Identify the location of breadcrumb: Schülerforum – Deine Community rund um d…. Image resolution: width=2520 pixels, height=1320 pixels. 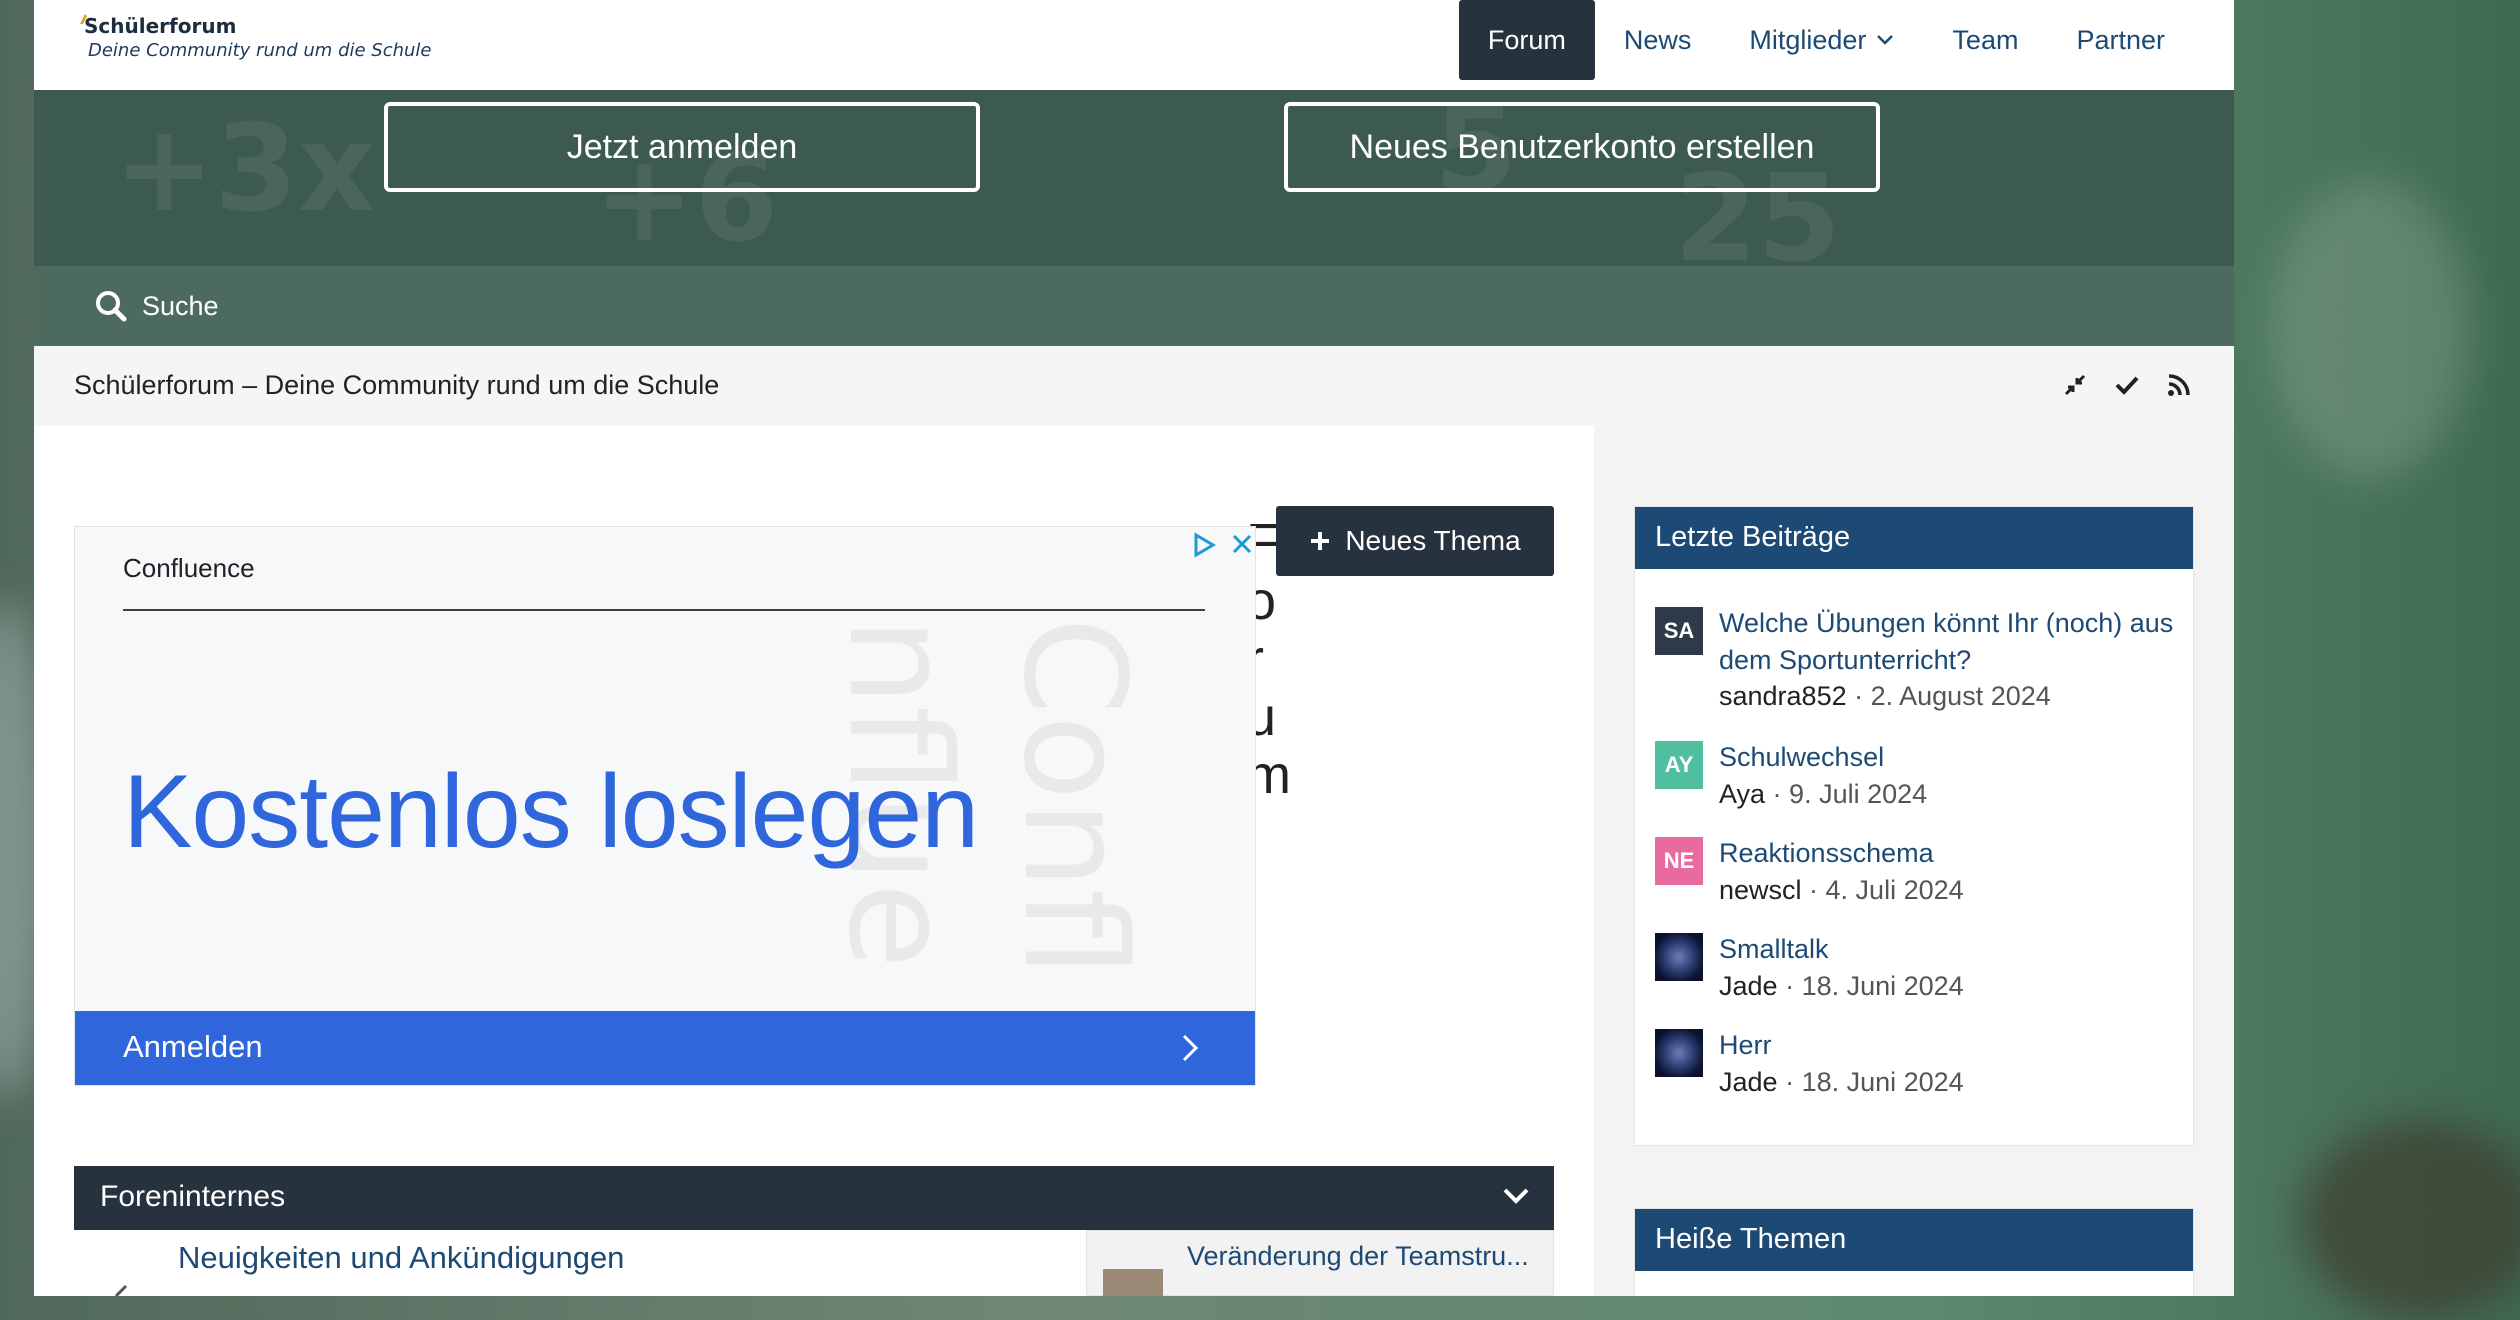
(396, 385).